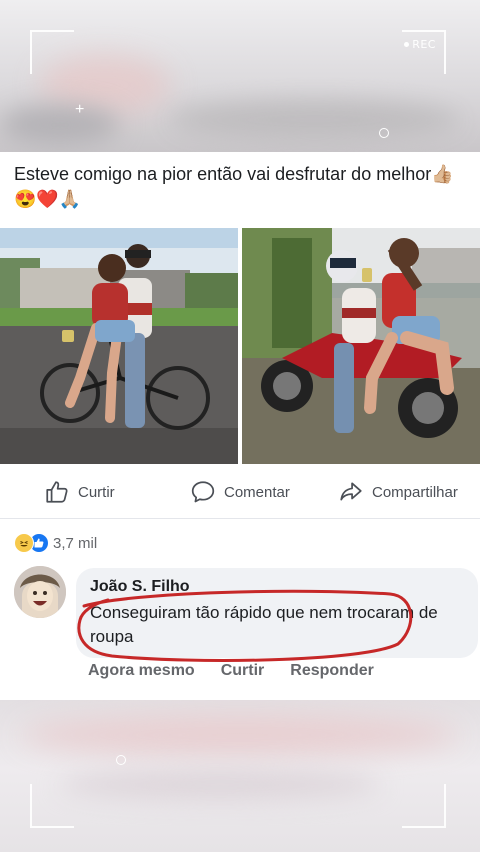  What do you see at coordinates (332, 671) in the screenshot?
I see `comment-reply-button: Responder` at bounding box center [332, 671].